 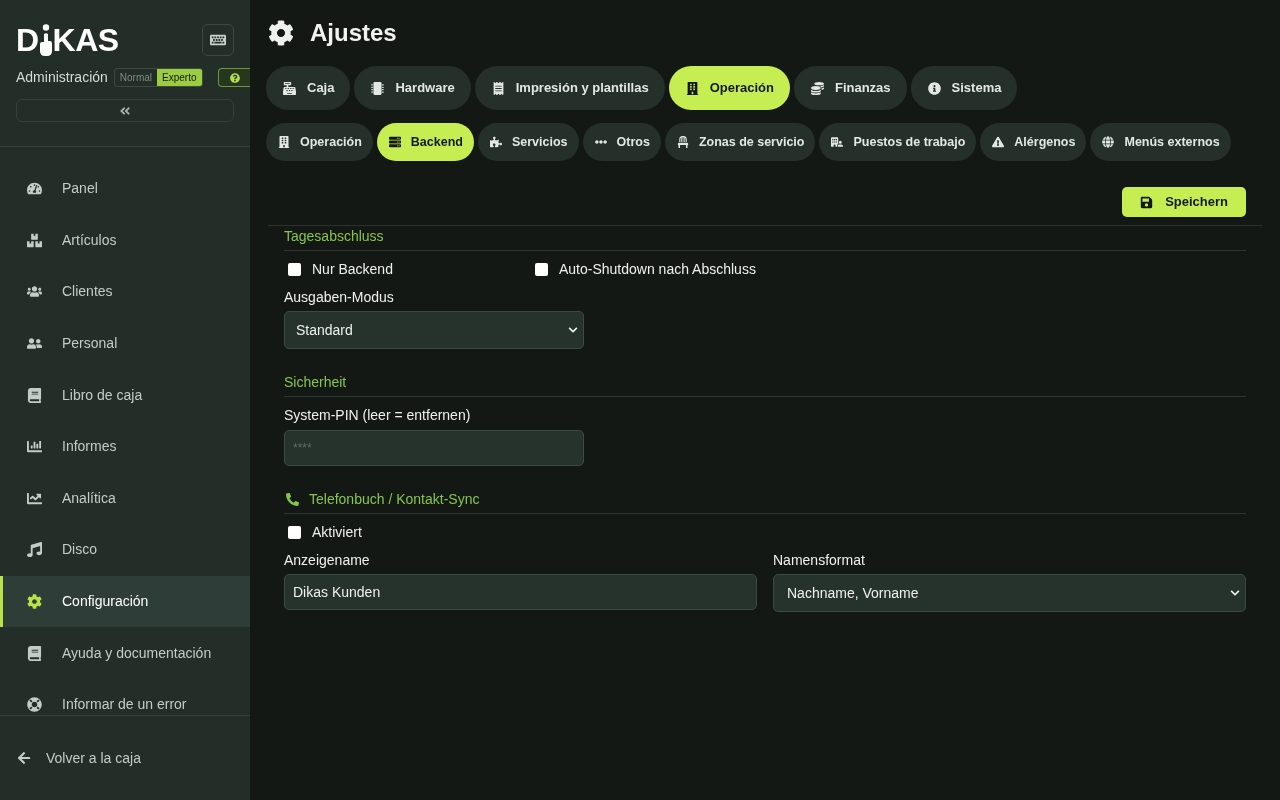 I want to click on section-title: Sicherheit, so click(x=315, y=382).